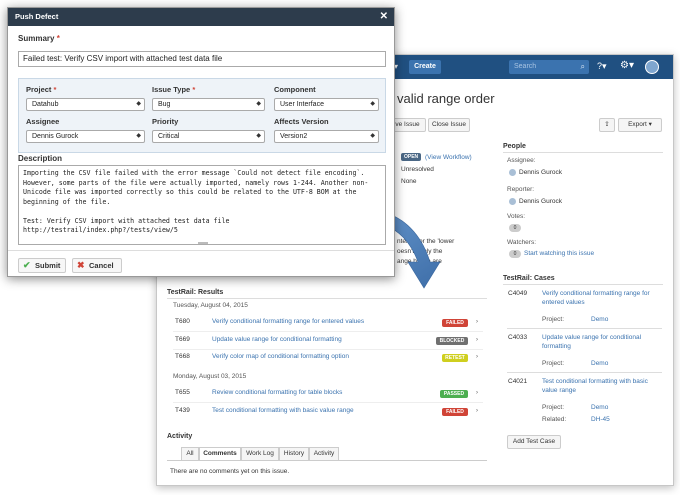 The width and height of the screenshot is (680, 495). I want to click on dialog-title: Push Defect, so click(37, 16).